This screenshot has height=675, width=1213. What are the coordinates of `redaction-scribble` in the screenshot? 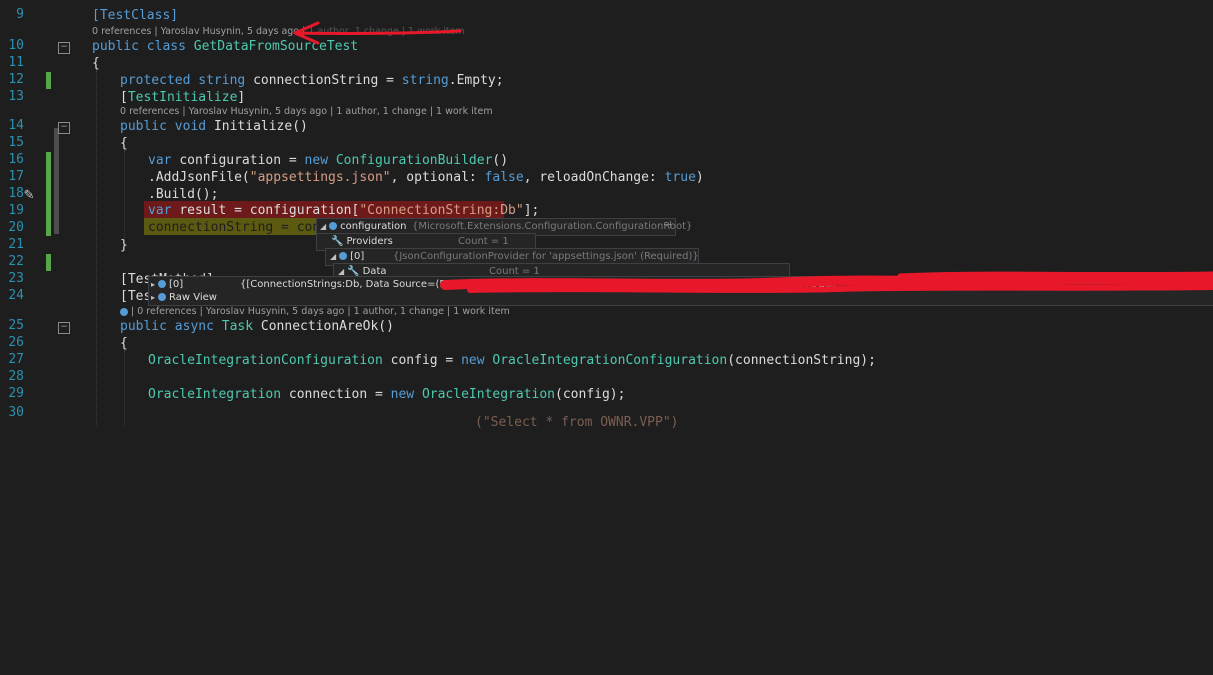 It's located at (826, 282).